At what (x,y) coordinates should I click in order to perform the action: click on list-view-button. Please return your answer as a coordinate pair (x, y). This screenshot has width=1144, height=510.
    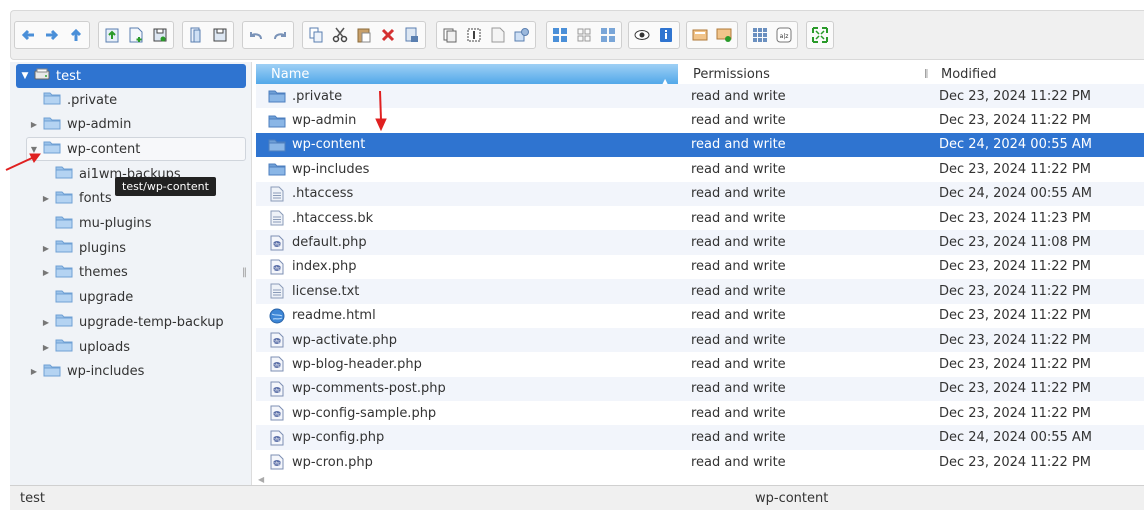
    Looking at the image, I should click on (608, 35).